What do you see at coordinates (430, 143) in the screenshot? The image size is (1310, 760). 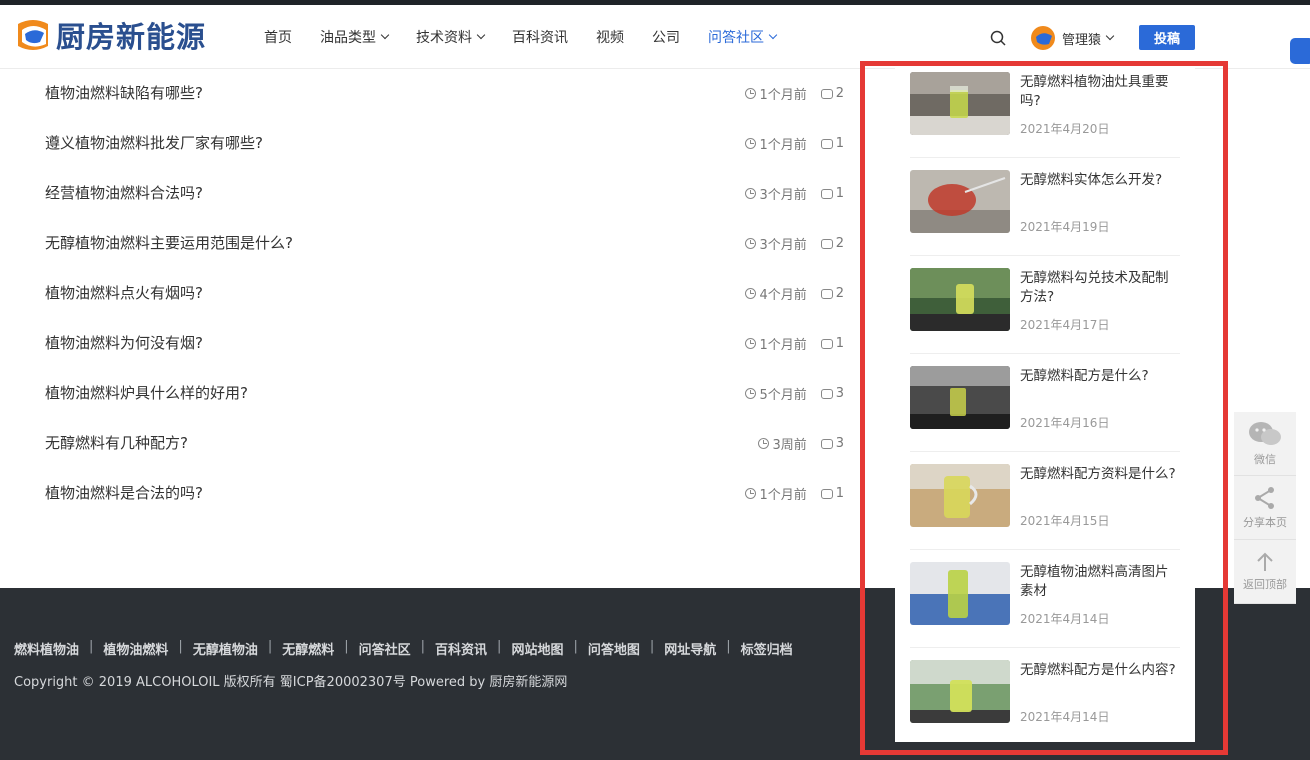 I see `list-item: 遵义植物油燃料批发厂家有哪些? 1个月前 1` at bounding box center [430, 143].